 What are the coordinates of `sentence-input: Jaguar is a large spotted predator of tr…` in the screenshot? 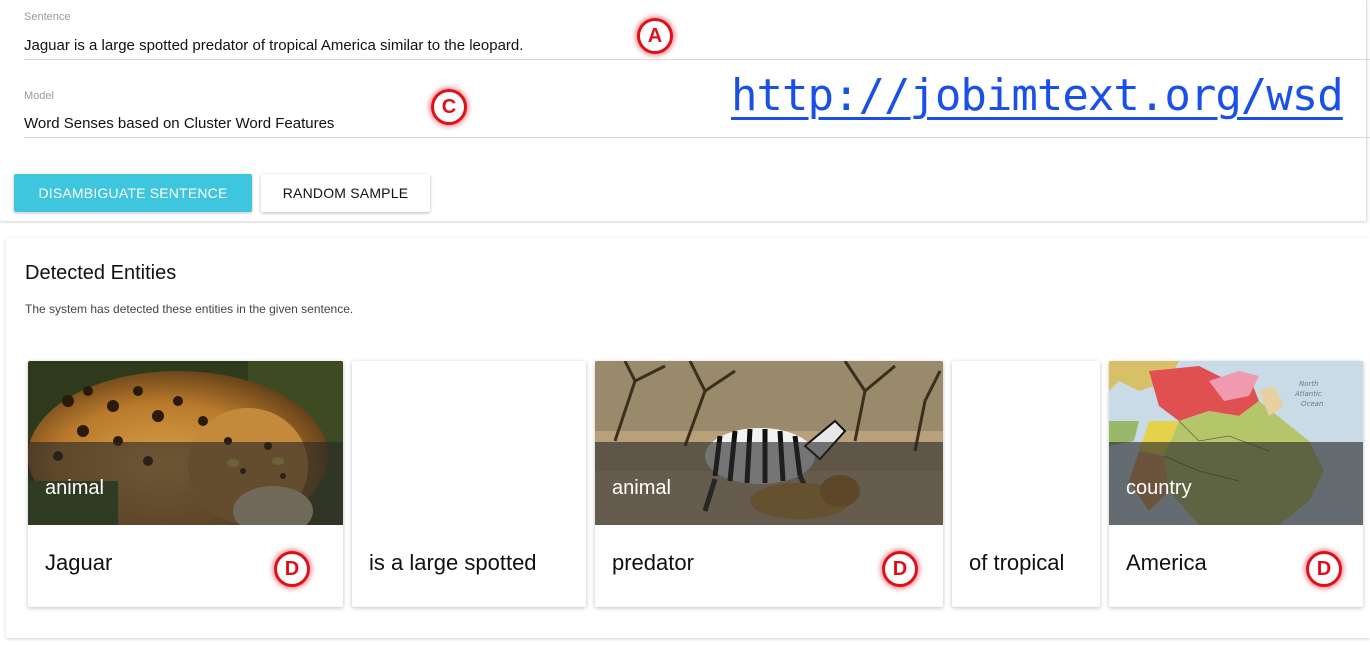 It's located at (273, 45).